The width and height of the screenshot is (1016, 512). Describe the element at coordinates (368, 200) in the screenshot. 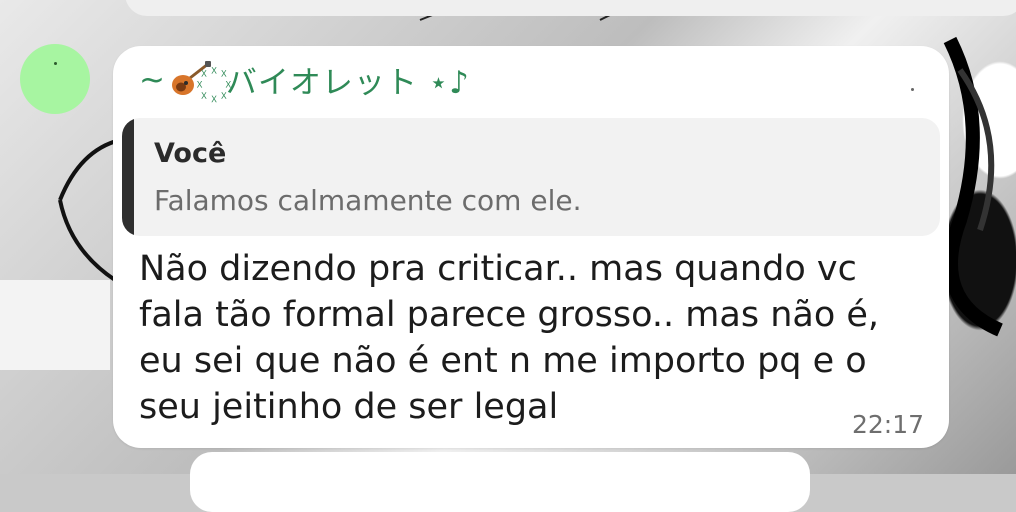

I see `quote-text: Falamos calmamente com ele.` at that location.